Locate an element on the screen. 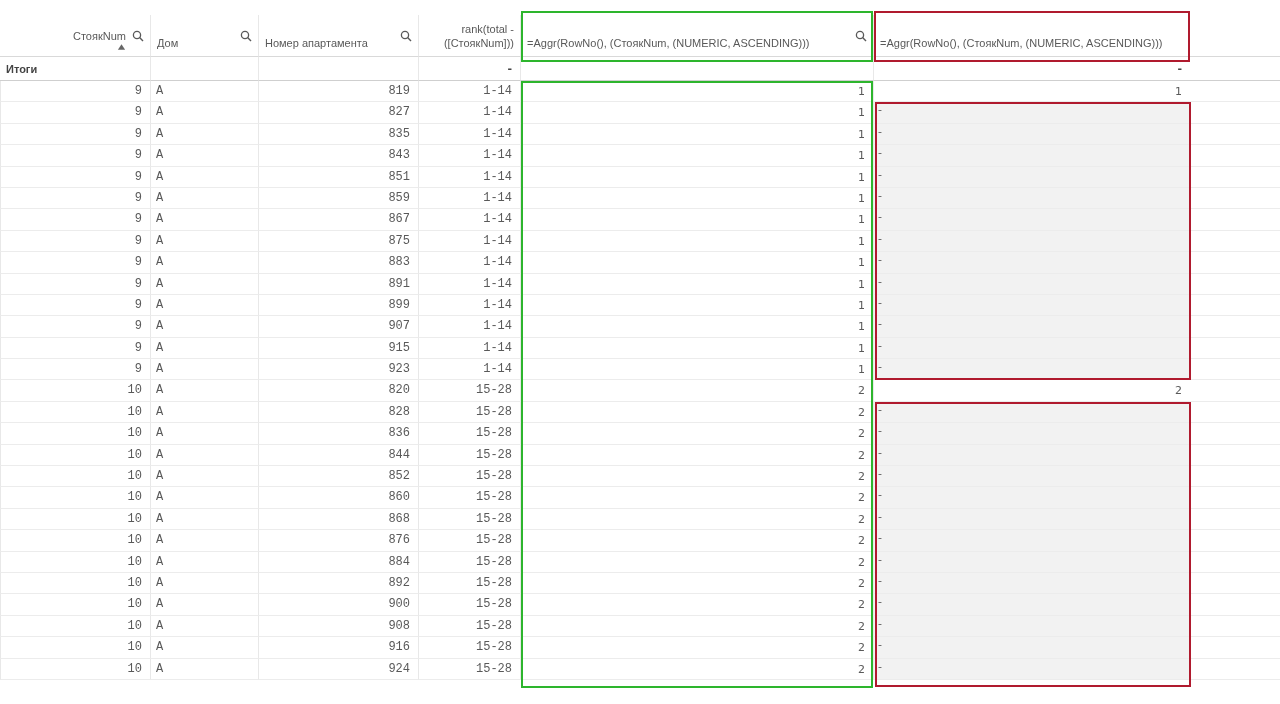 This screenshot has width=1280, height=704. sort-ascending-icon is located at coordinates (121, 47).